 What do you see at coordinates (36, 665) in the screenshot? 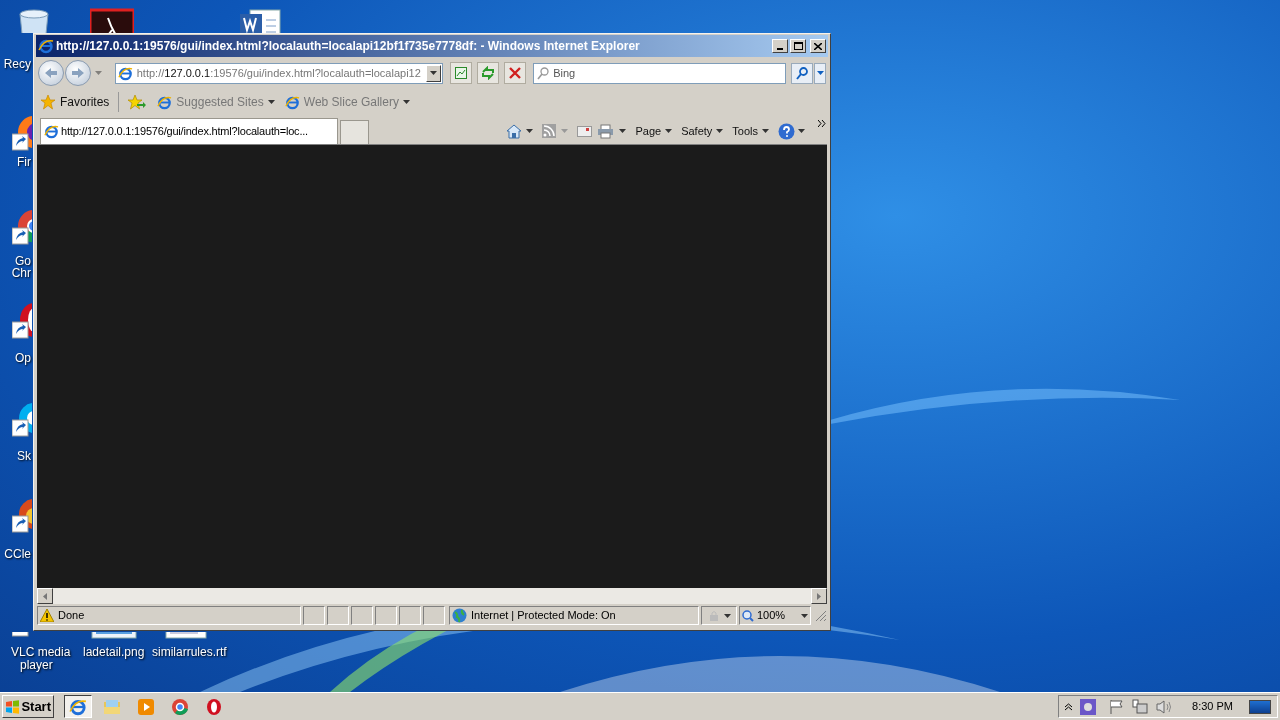
I see `icon-label: player` at bounding box center [36, 665].